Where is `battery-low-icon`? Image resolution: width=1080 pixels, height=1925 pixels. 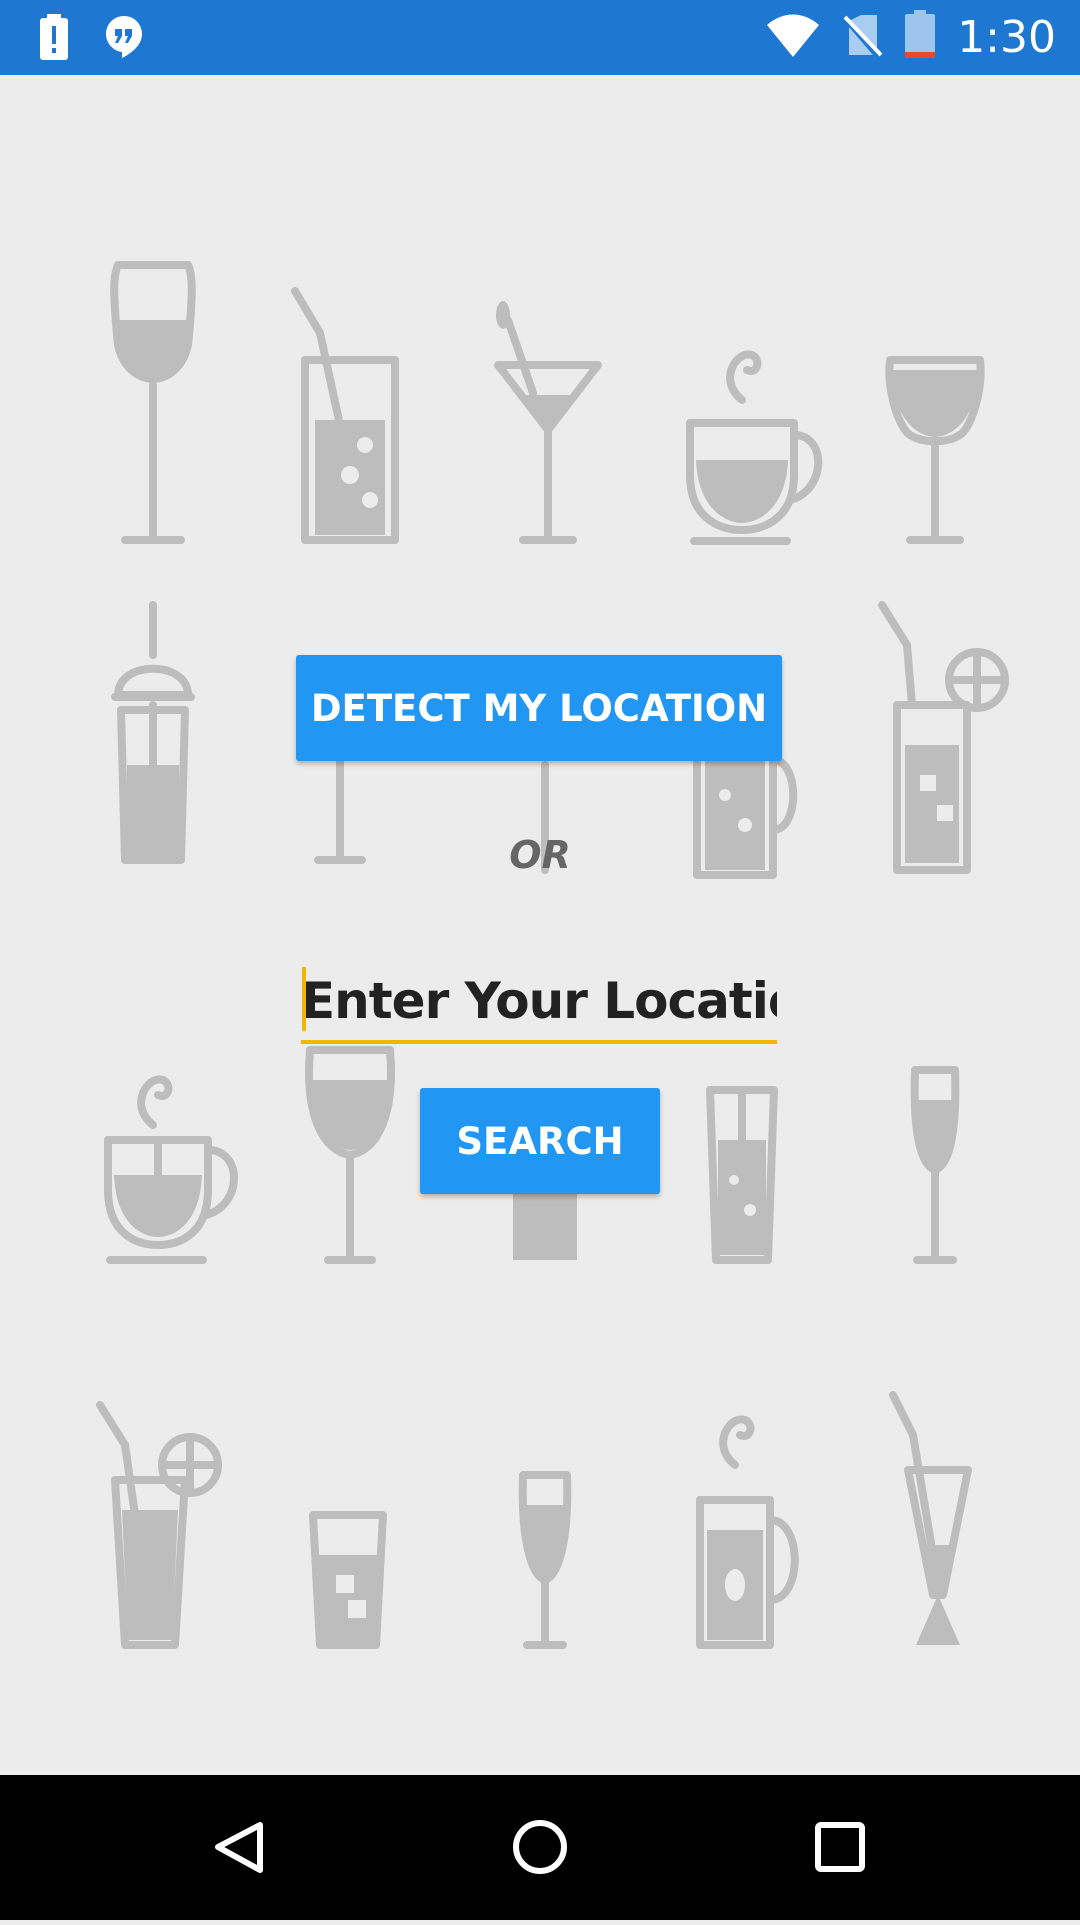
battery-low-icon is located at coordinates (920, 37).